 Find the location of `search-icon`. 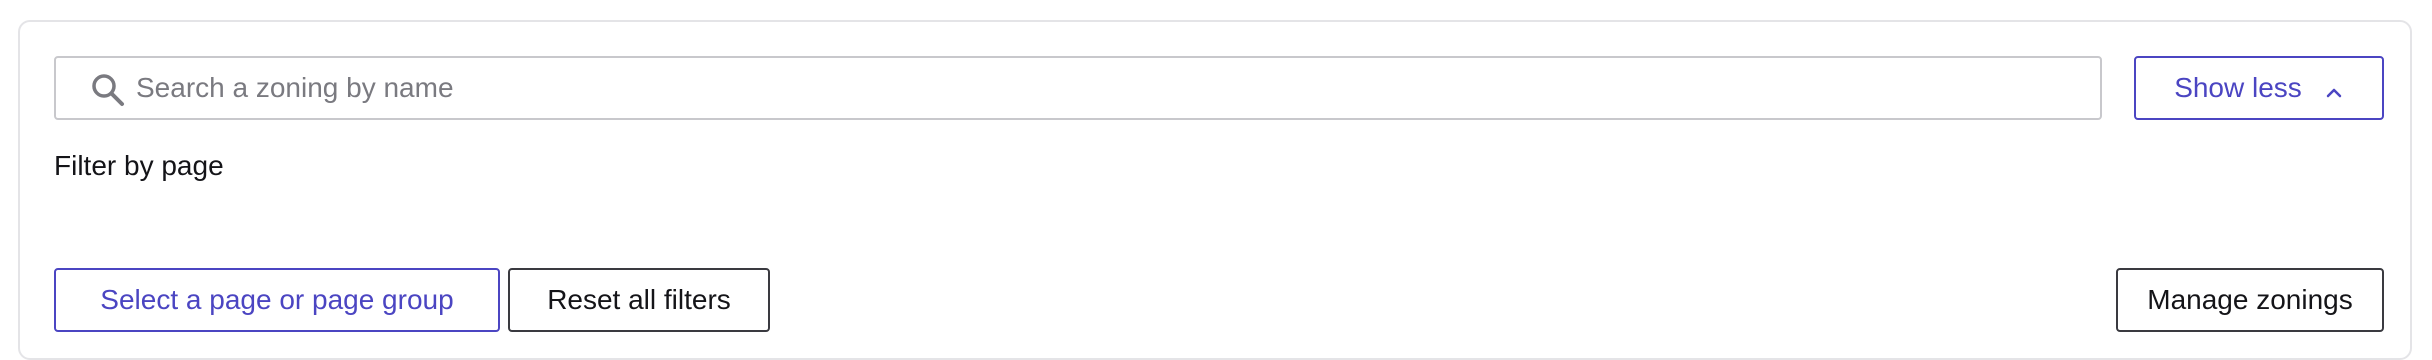

search-icon is located at coordinates (108, 90).